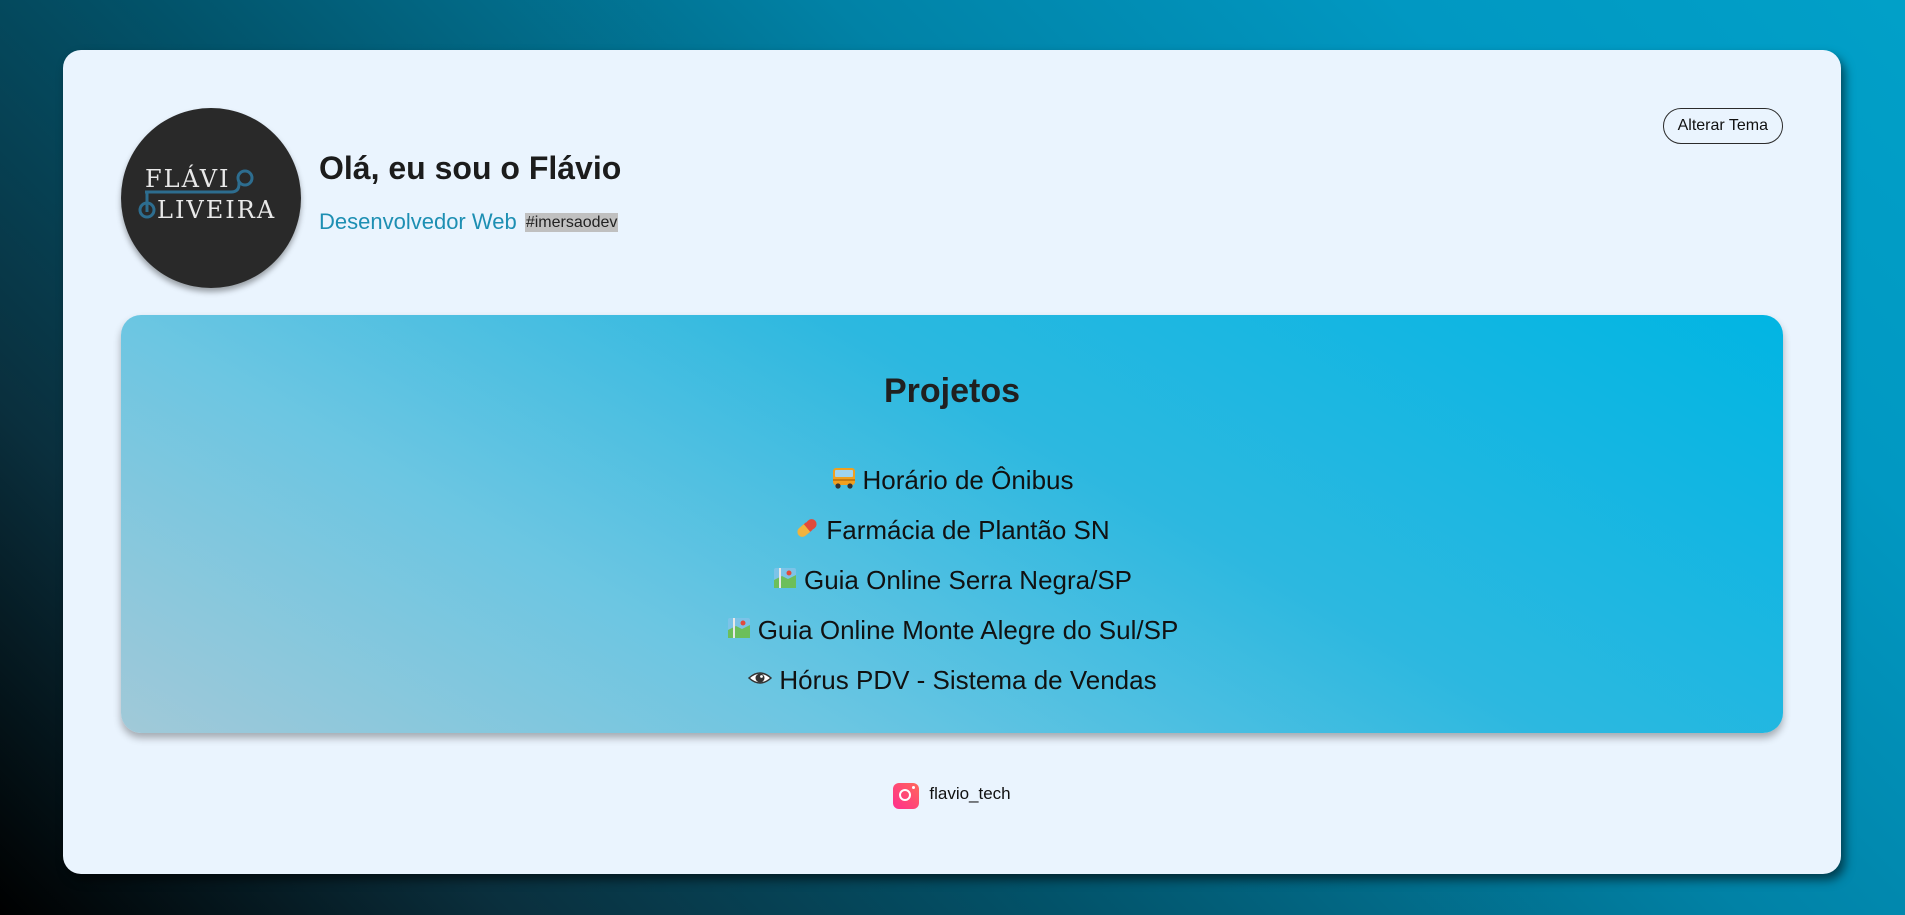 The image size is (1905, 915). I want to click on logo-icon: FLÁVI LIVEIRA, so click(207, 194).